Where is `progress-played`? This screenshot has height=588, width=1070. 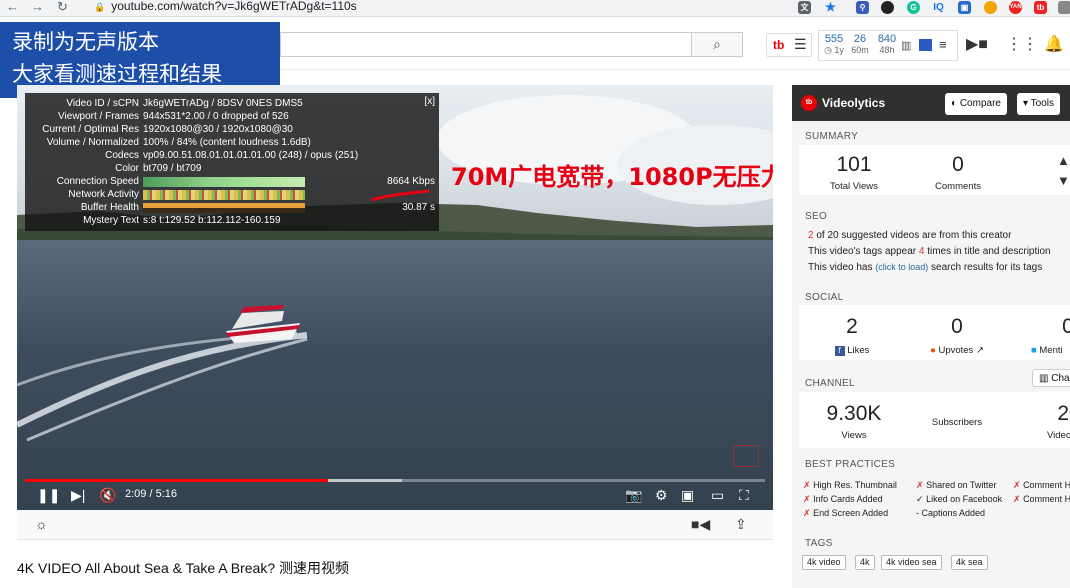 progress-played is located at coordinates (177, 480).